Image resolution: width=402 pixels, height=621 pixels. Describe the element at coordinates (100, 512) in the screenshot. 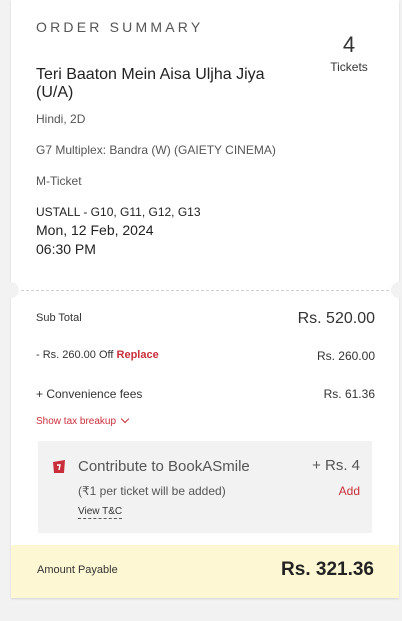

I see `view-tc-link: View T&C` at that location.